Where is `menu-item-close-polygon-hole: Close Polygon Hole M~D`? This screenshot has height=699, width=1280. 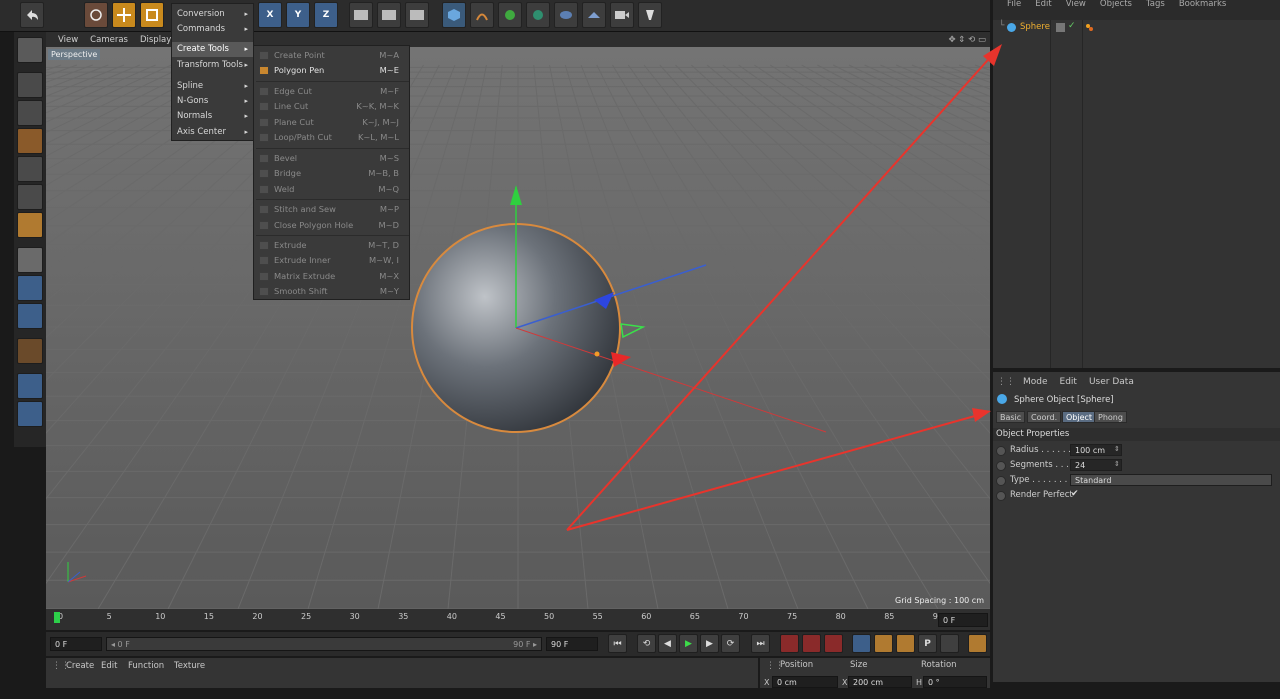
menu-item-close-polygon-hole: Close Polygon Hole M~D is located at coordinates (331, 225).